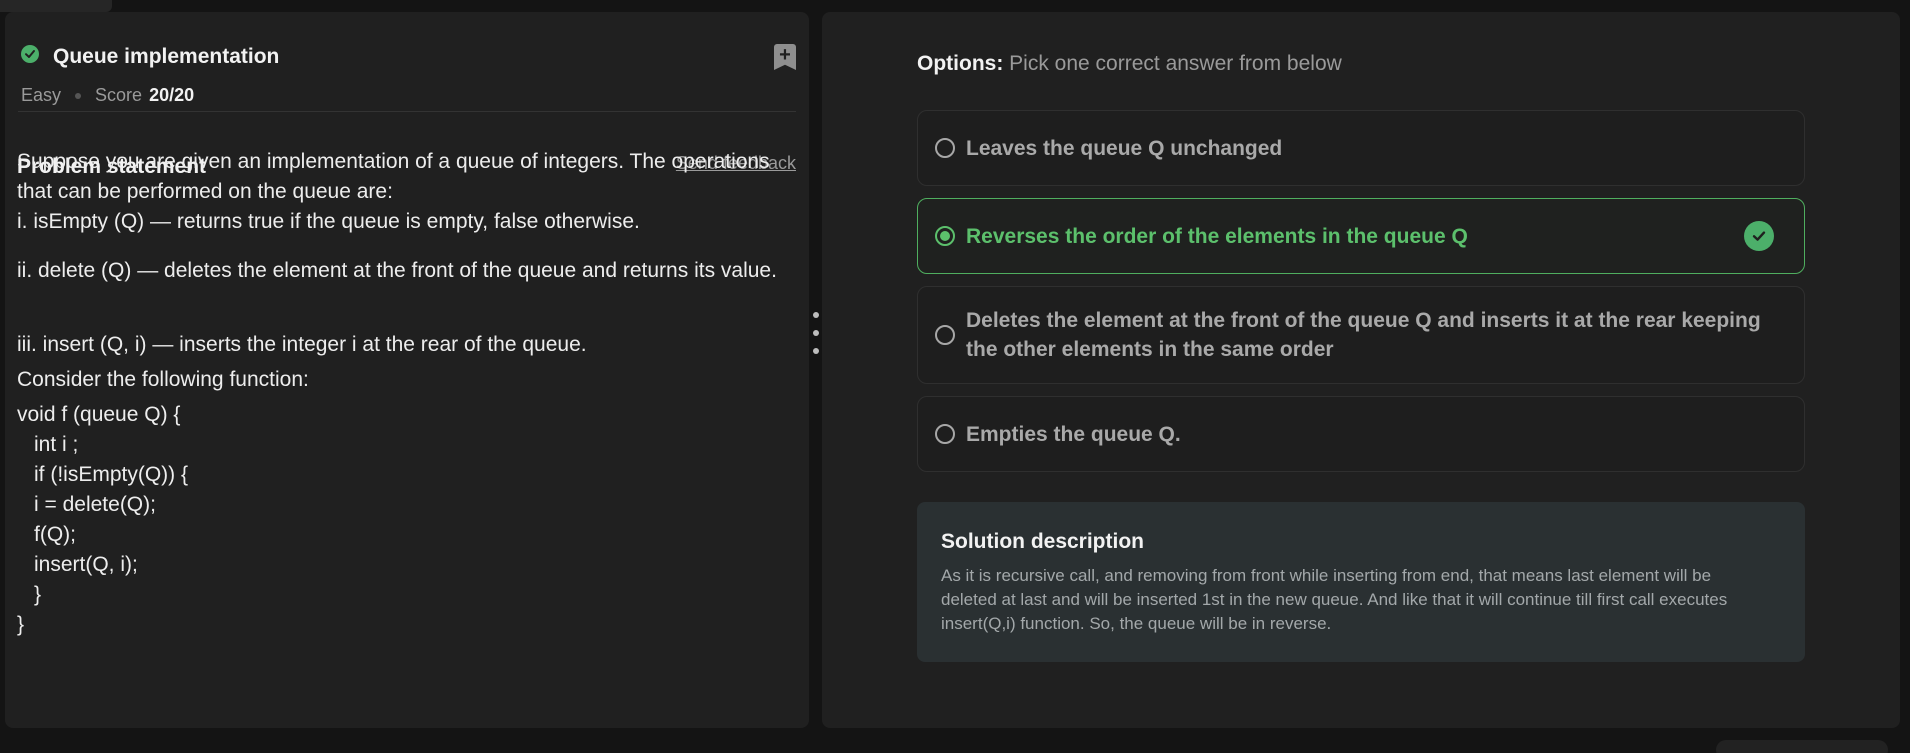 The height and width of the screenshot is (753, 1910). What do you see at coordinates (945, 236) in the screenshot?
I see `radio-selected-icon` at bounding box center [945, 236].